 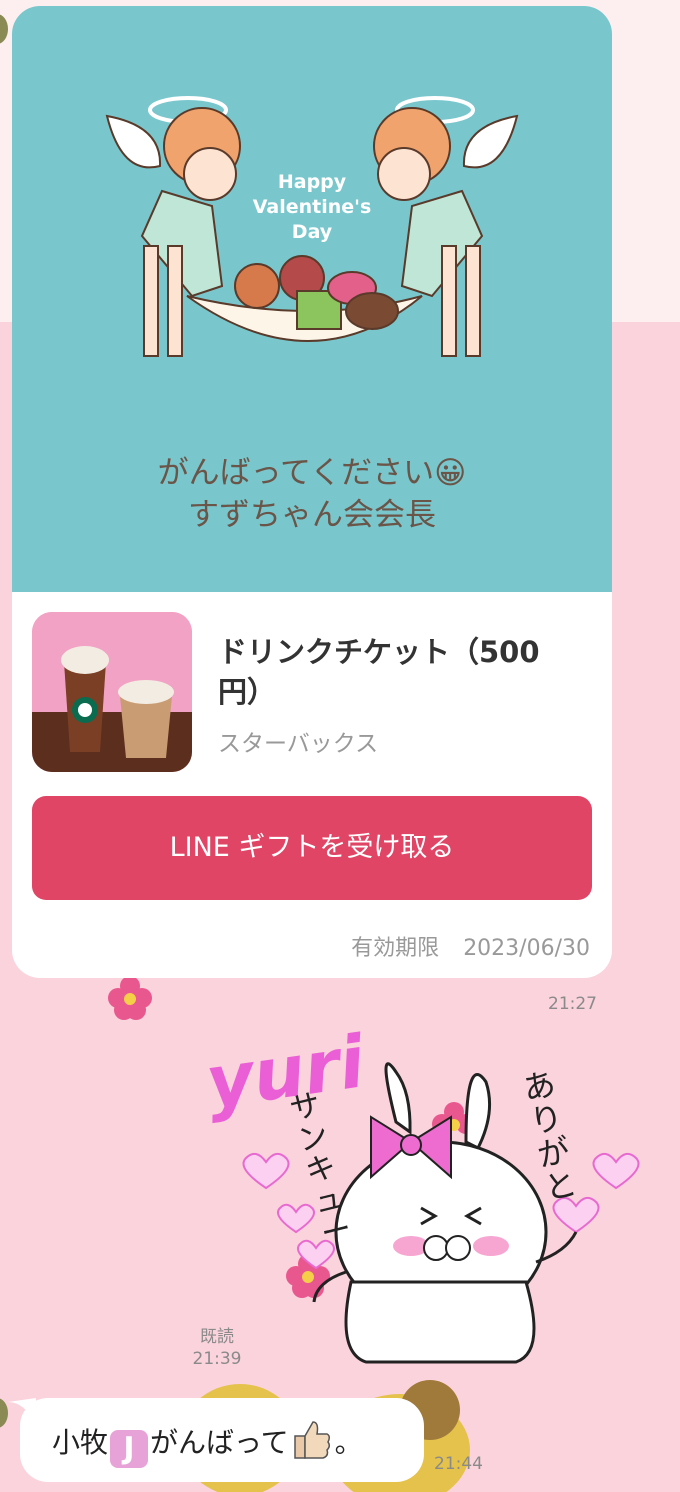 What do you see at coordinates (312, 848) in the screenshot?
I see `receive-gift-button: LINE ギフトを受け取る` at bounding box center [312, 848].